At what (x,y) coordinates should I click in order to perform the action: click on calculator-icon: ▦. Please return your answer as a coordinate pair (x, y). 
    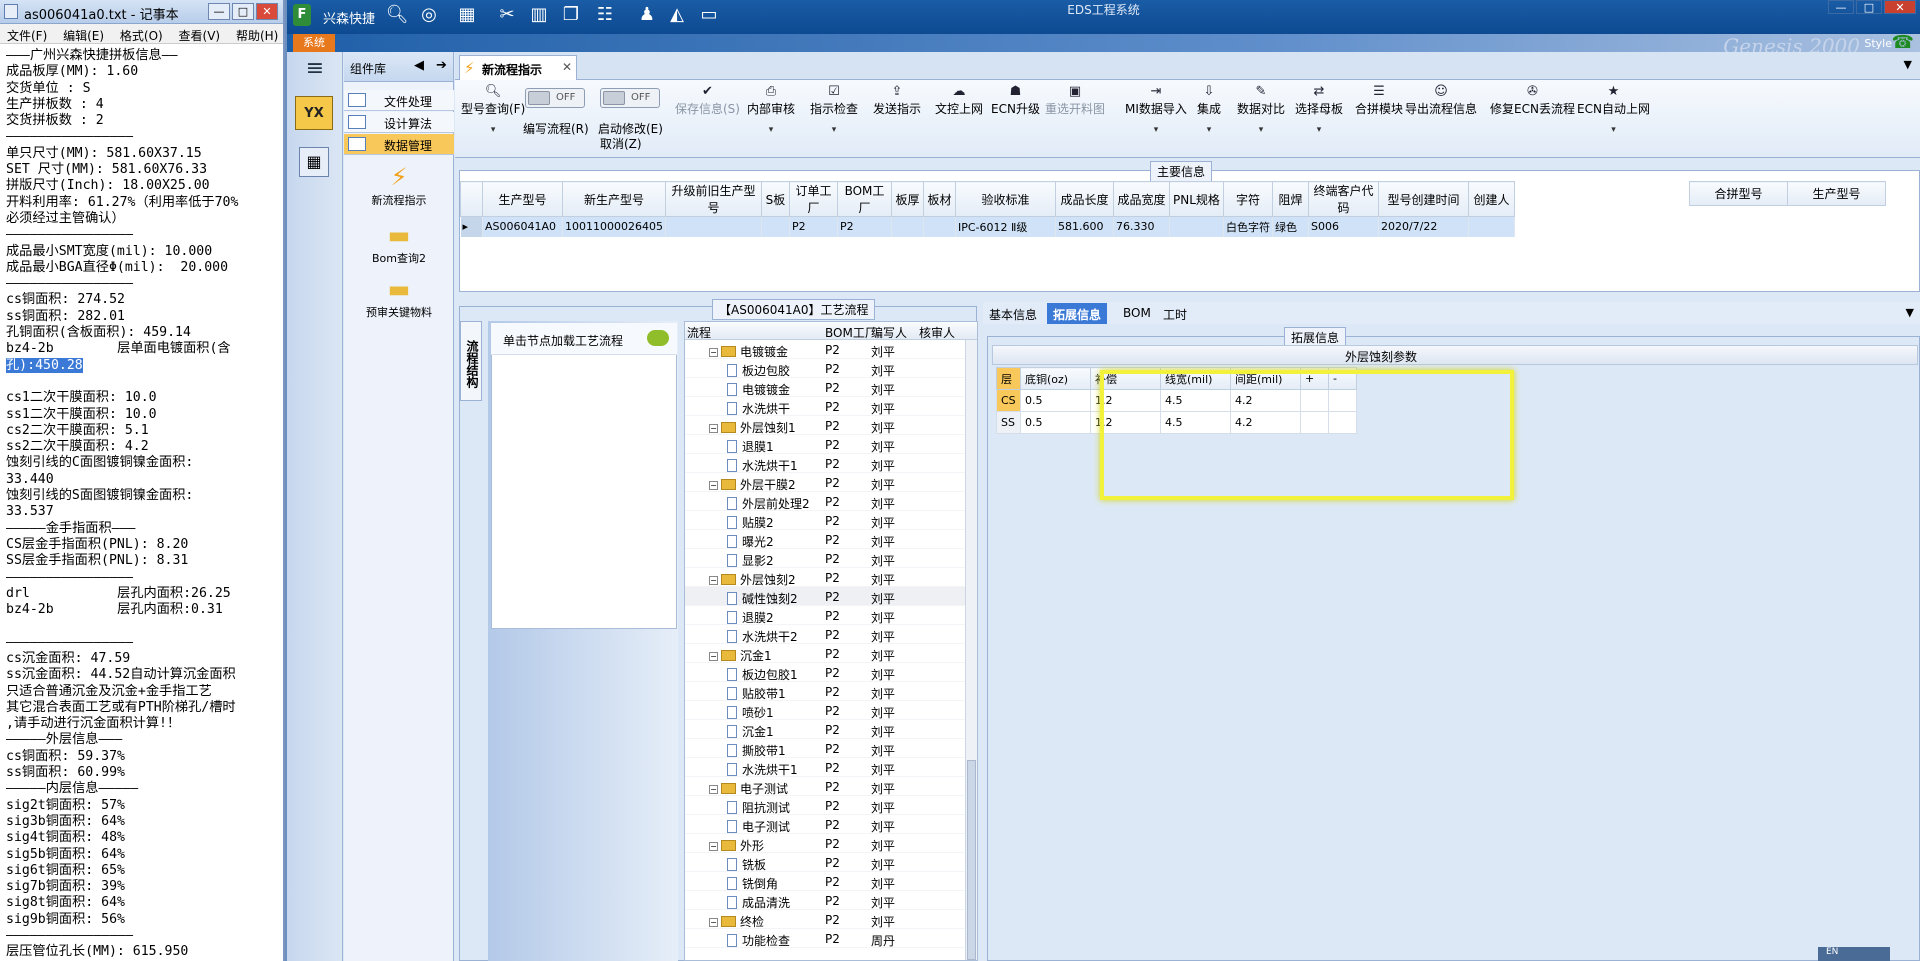
    Looking at the image, I should click on (314, 162).